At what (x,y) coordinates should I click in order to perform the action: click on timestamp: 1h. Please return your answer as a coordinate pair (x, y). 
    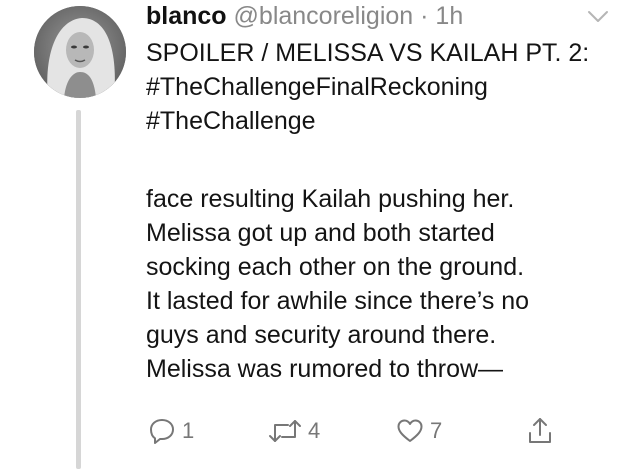
    Looking at the image, I should click on (449, 16).